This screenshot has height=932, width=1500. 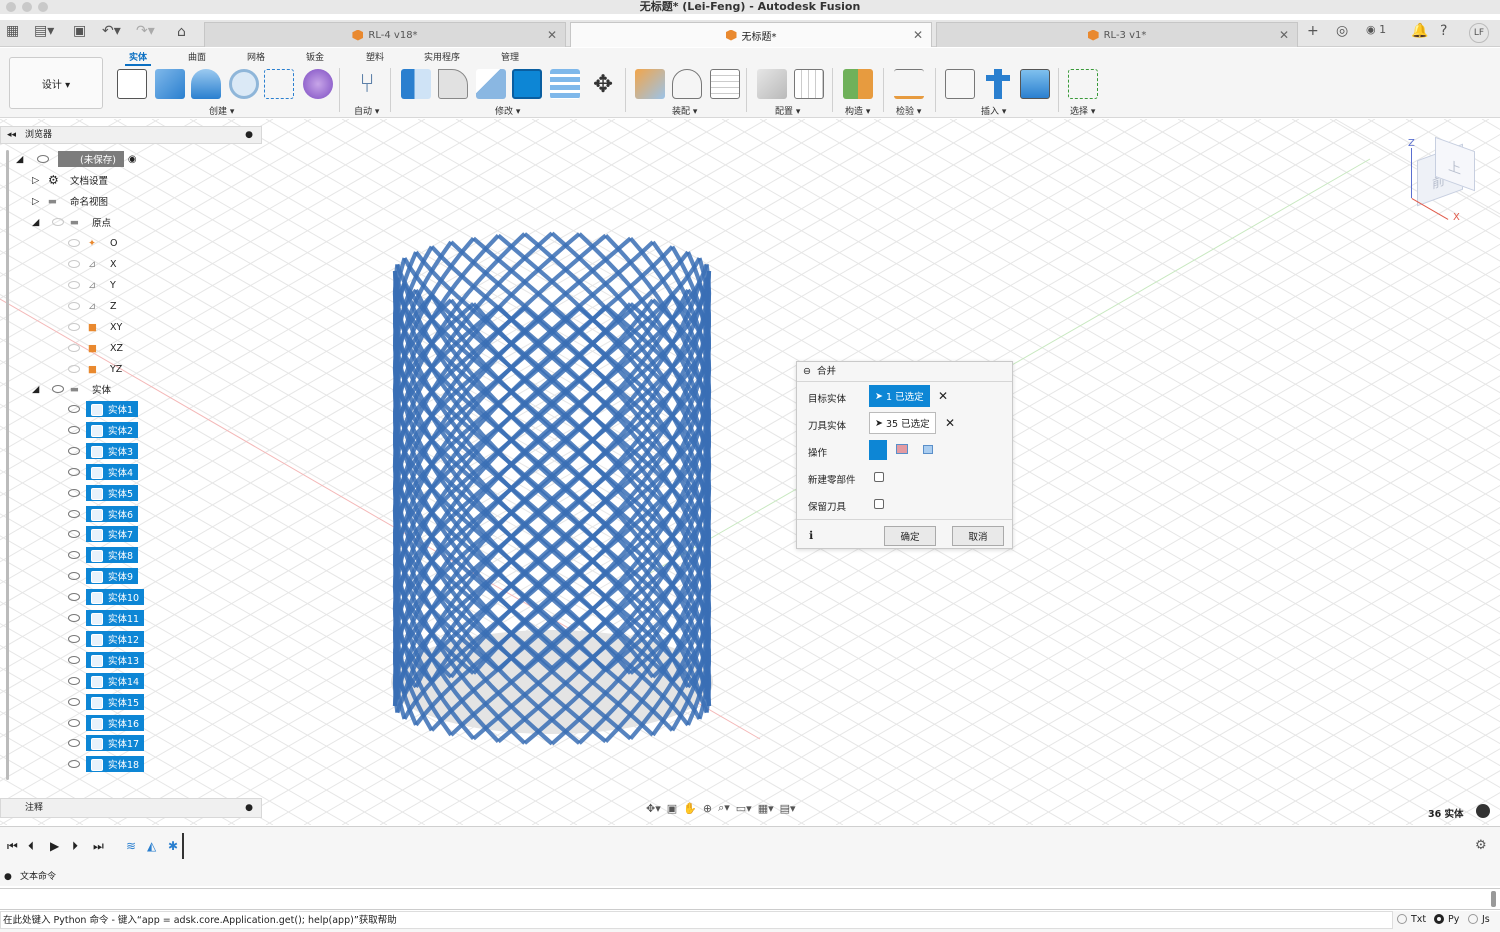 I want to click on activate-radio-icon: ◉, so click(x=132, y=159).